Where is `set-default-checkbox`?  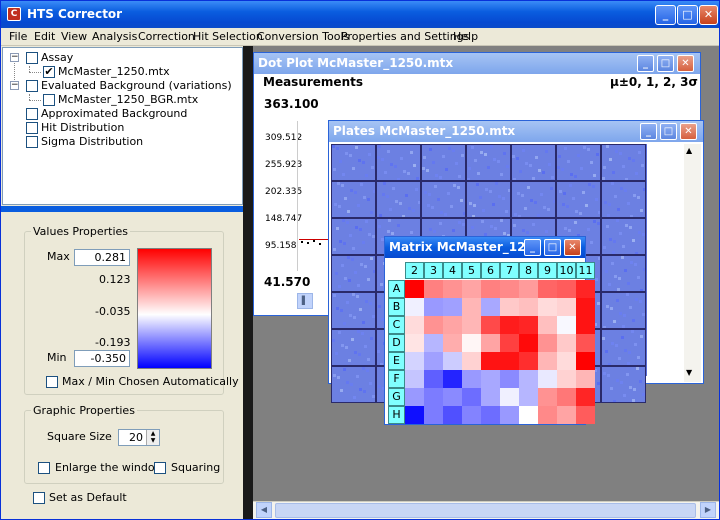 set-default-checkbox is located at coordinates (39, 498).